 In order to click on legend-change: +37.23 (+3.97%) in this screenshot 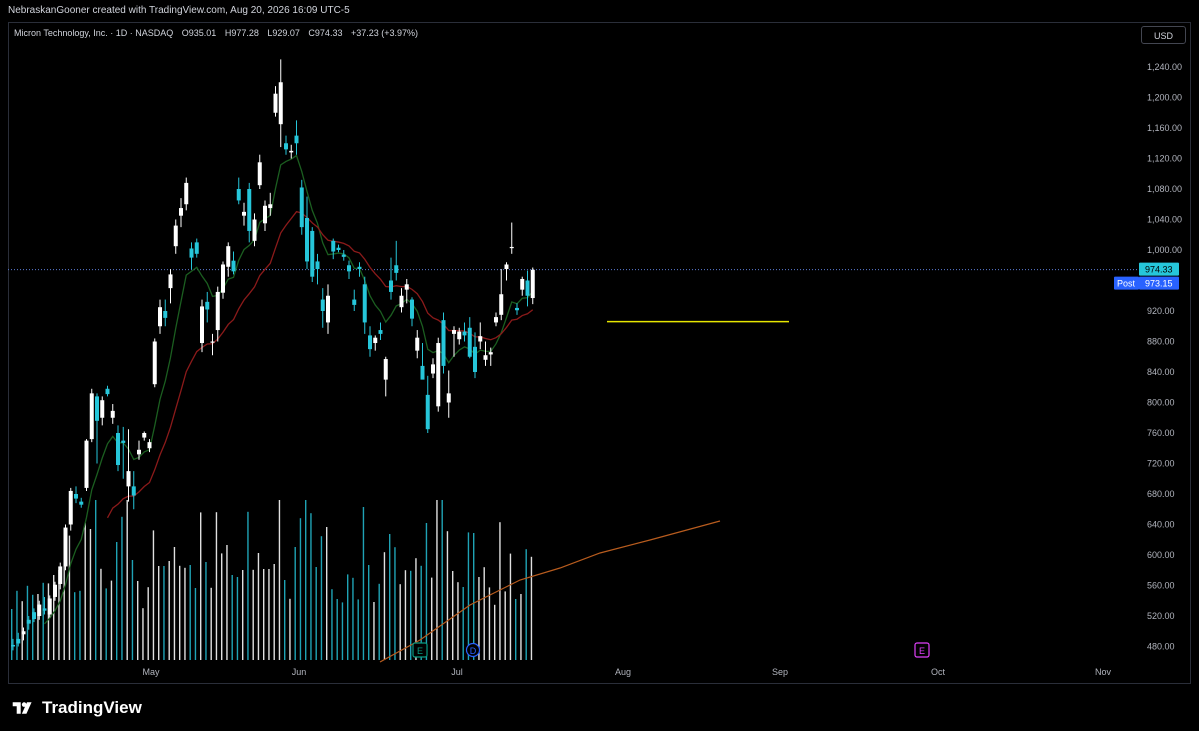, I will do `click(384, 33)`.